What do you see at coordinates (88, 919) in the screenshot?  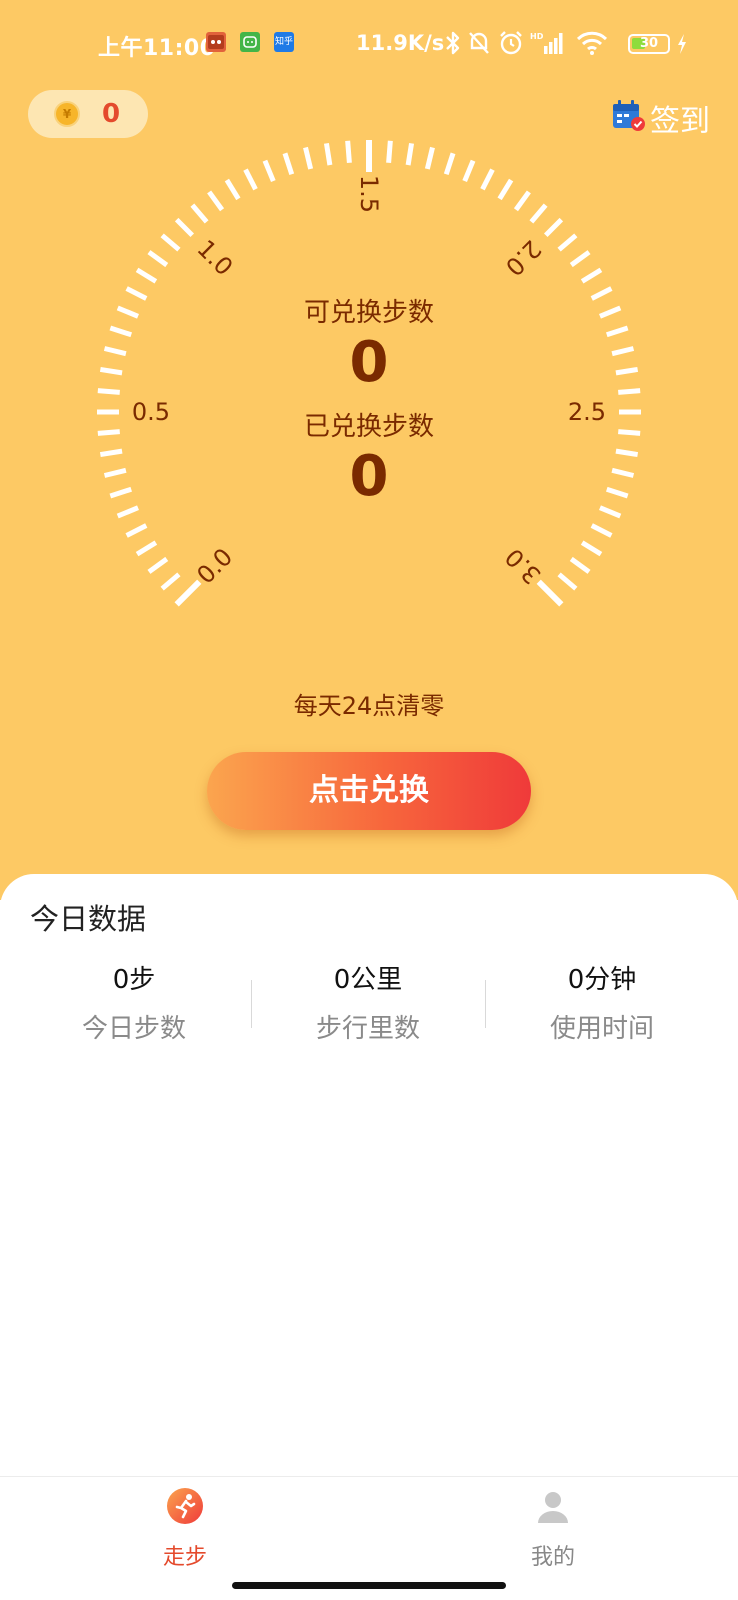 I see `today-data-title: 今日数据` at bounding box center [88, 919].